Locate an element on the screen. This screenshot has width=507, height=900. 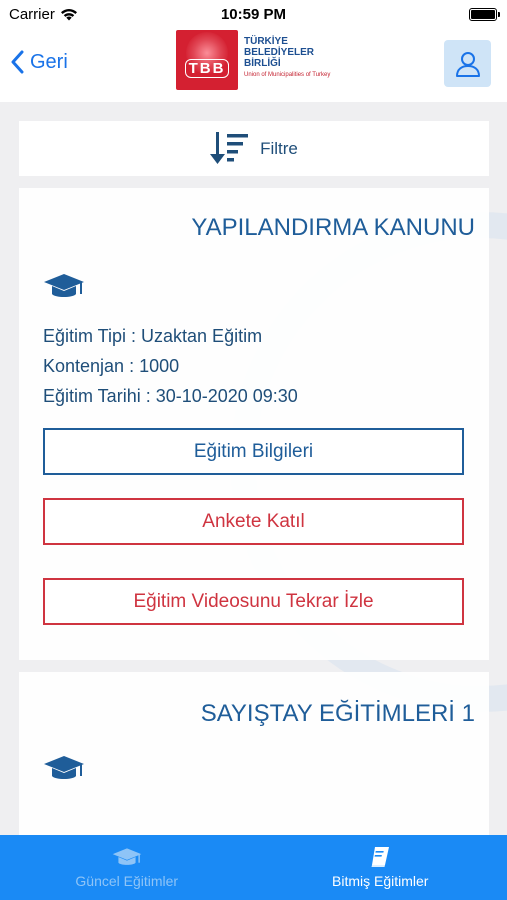
tab-label: Güncel Eğitimler is located at coordinates (127, 881).